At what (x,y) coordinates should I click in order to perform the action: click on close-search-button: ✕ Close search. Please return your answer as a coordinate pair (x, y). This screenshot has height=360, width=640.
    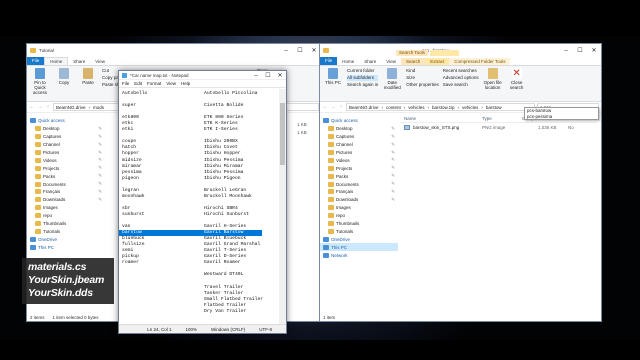
    Looking at the image, I should click on (517, 79).